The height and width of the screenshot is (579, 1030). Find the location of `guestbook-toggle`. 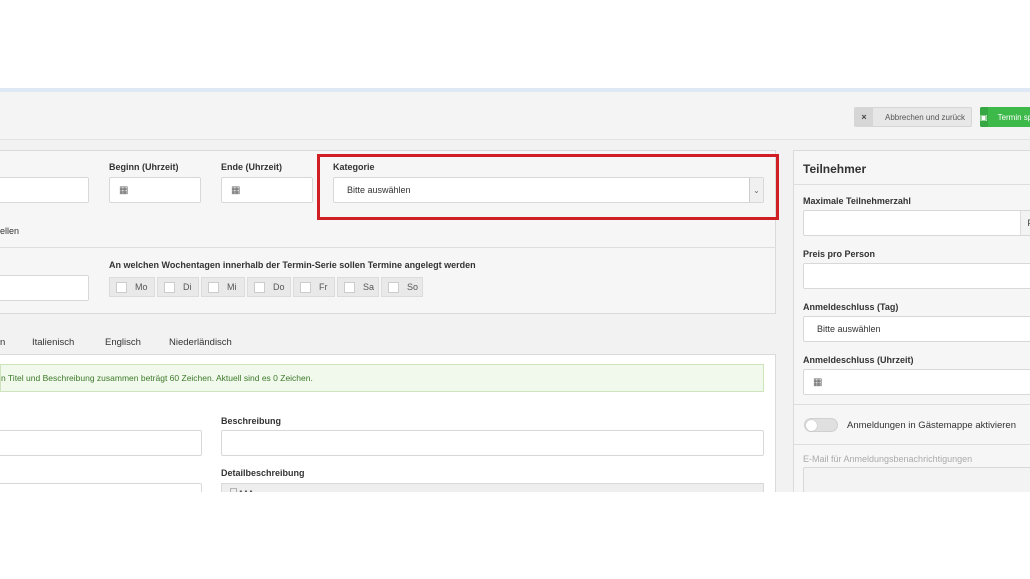

guestbook-toggle is located at coordinates (821, 425).